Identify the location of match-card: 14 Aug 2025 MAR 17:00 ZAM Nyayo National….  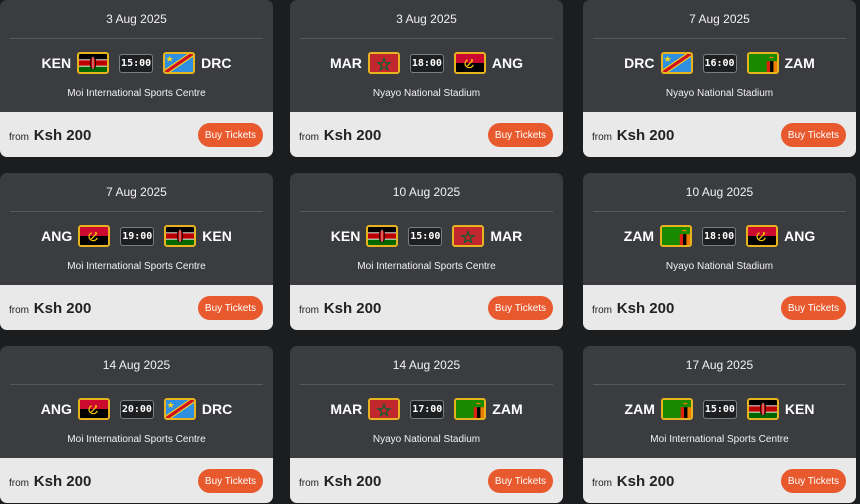
(426, 424).